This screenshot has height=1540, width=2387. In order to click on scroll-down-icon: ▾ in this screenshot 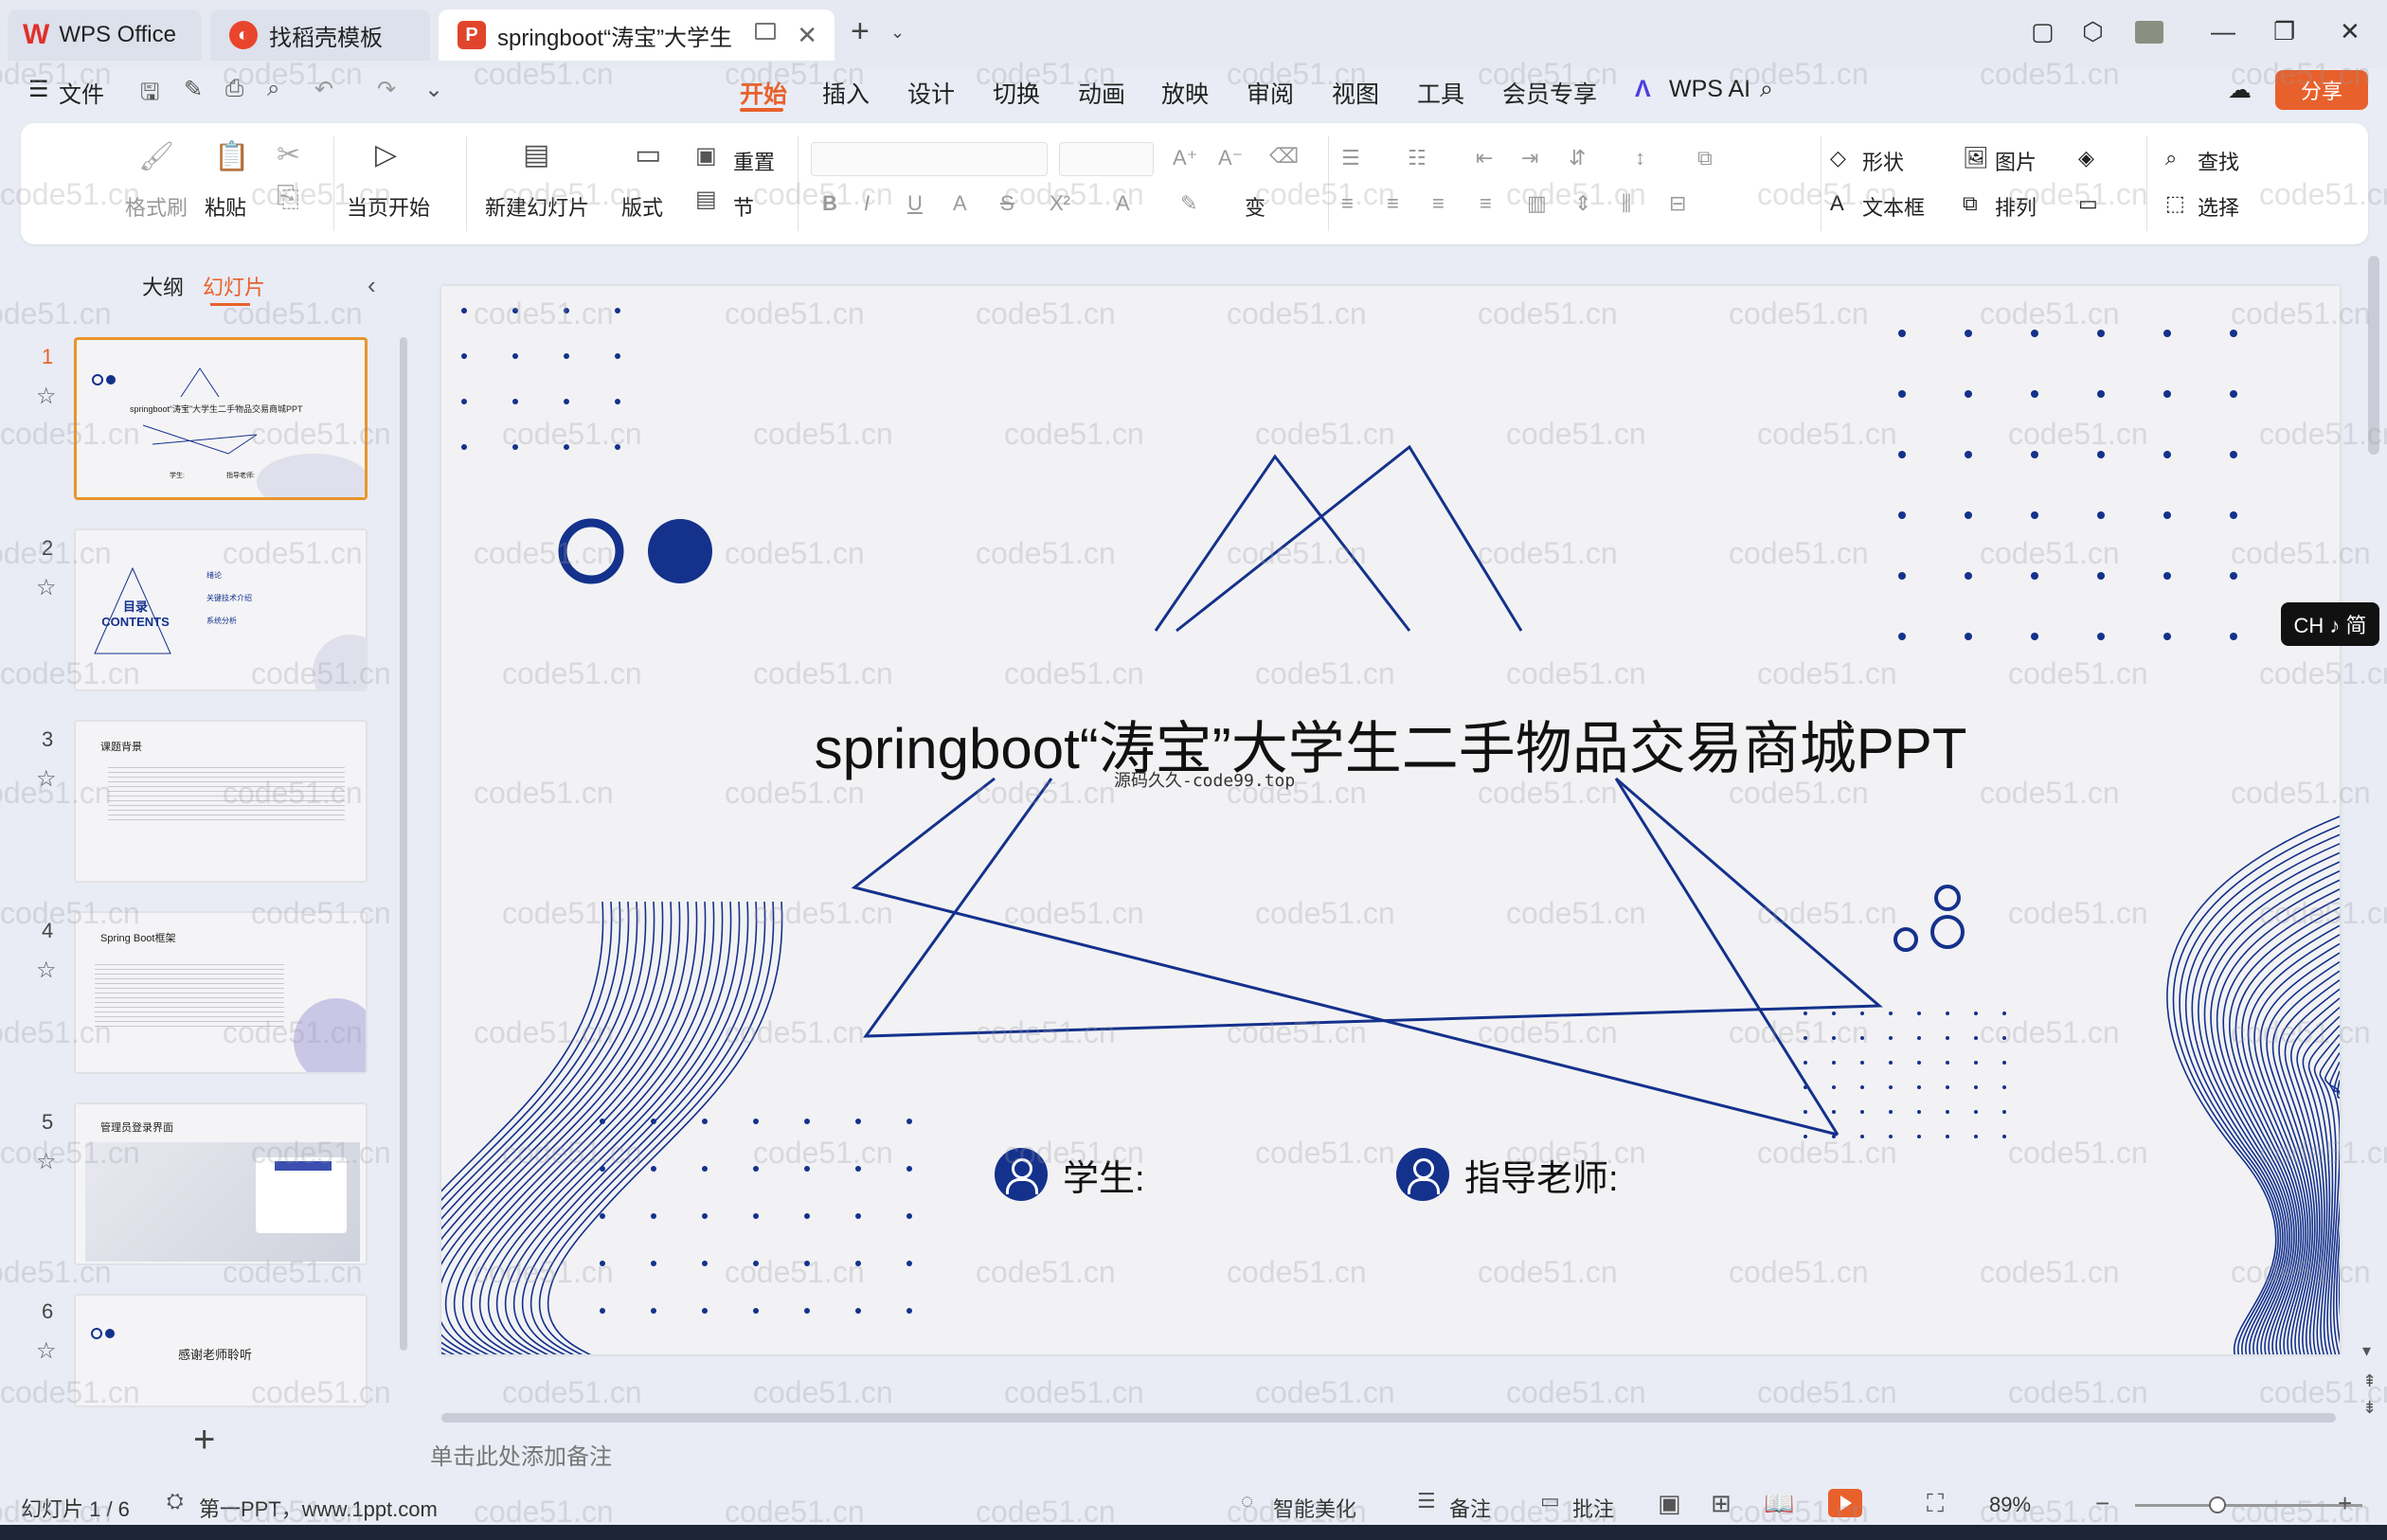, I will do `click(2366, 1351)`.